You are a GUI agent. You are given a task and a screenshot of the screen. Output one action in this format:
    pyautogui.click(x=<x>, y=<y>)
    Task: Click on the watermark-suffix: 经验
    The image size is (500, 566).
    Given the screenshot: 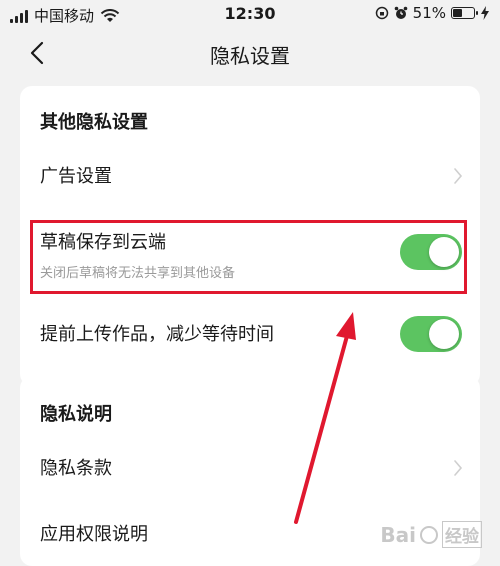 What is the action you would take?
    pyautogui.click(x=462, y=534)
    